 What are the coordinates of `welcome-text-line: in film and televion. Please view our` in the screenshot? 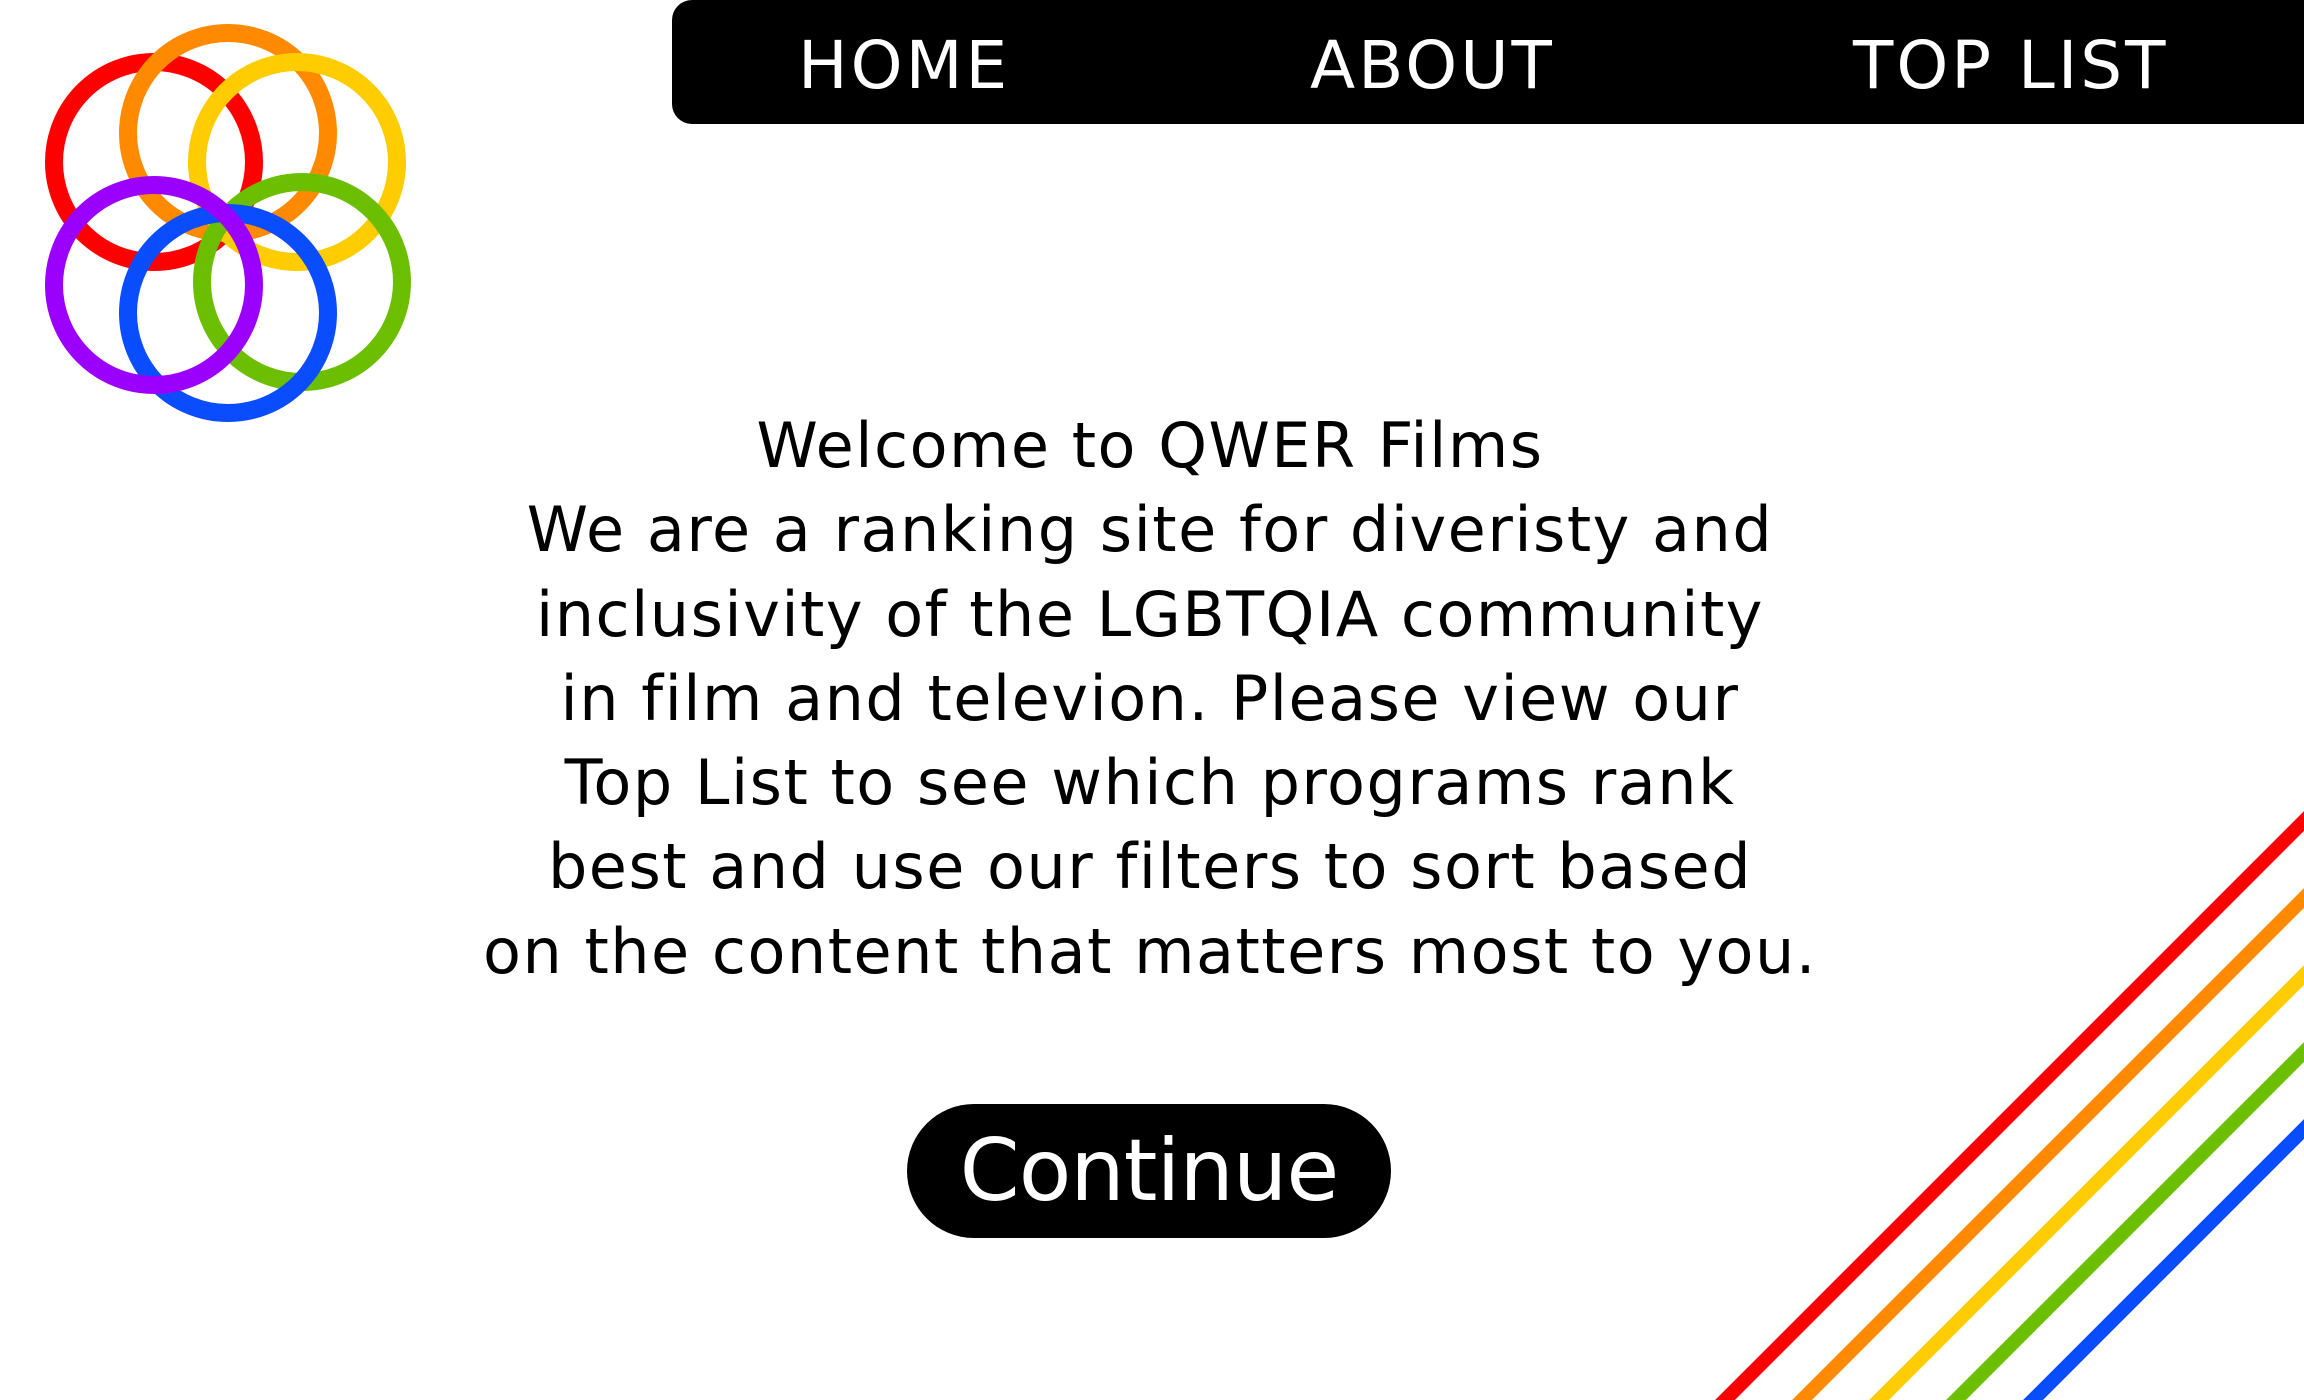 It's located at (1150, 698).